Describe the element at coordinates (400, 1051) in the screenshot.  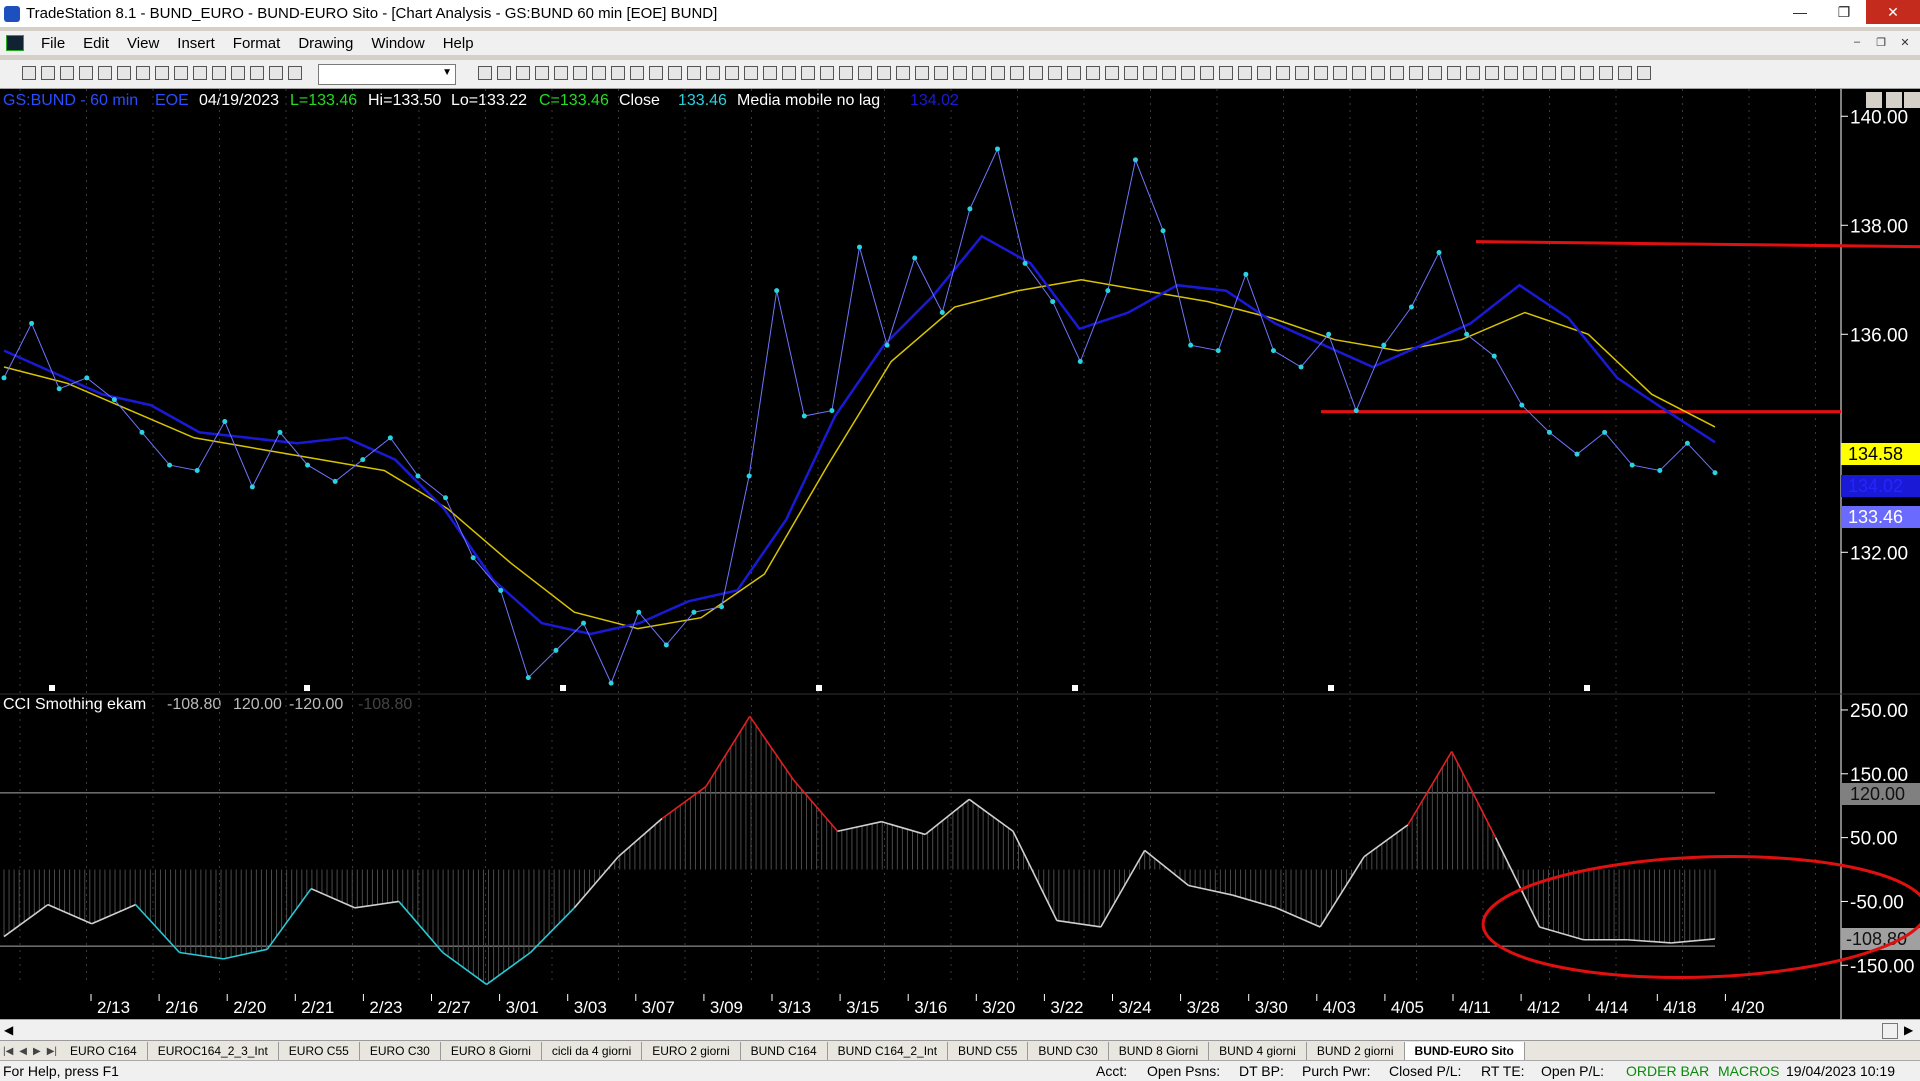
I see `tab-euro-c30: EURO C30` at that location.